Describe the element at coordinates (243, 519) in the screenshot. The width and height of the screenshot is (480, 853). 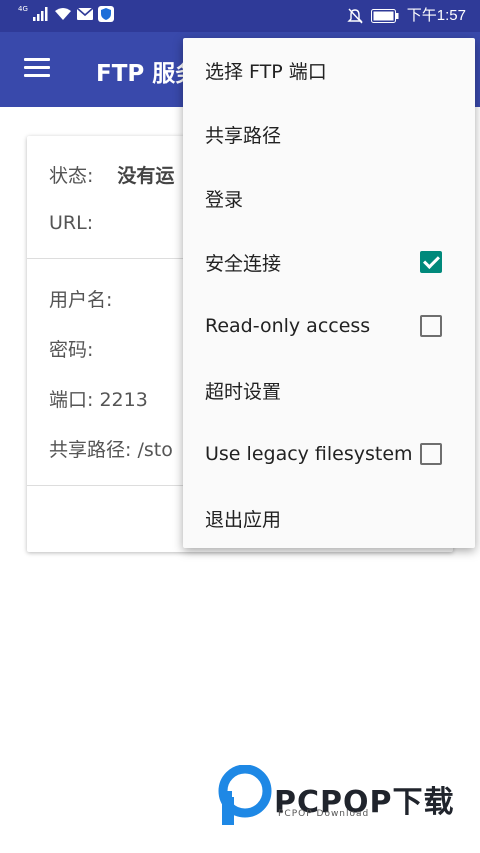
I see `menu-item-label: 退出应用` at that location.